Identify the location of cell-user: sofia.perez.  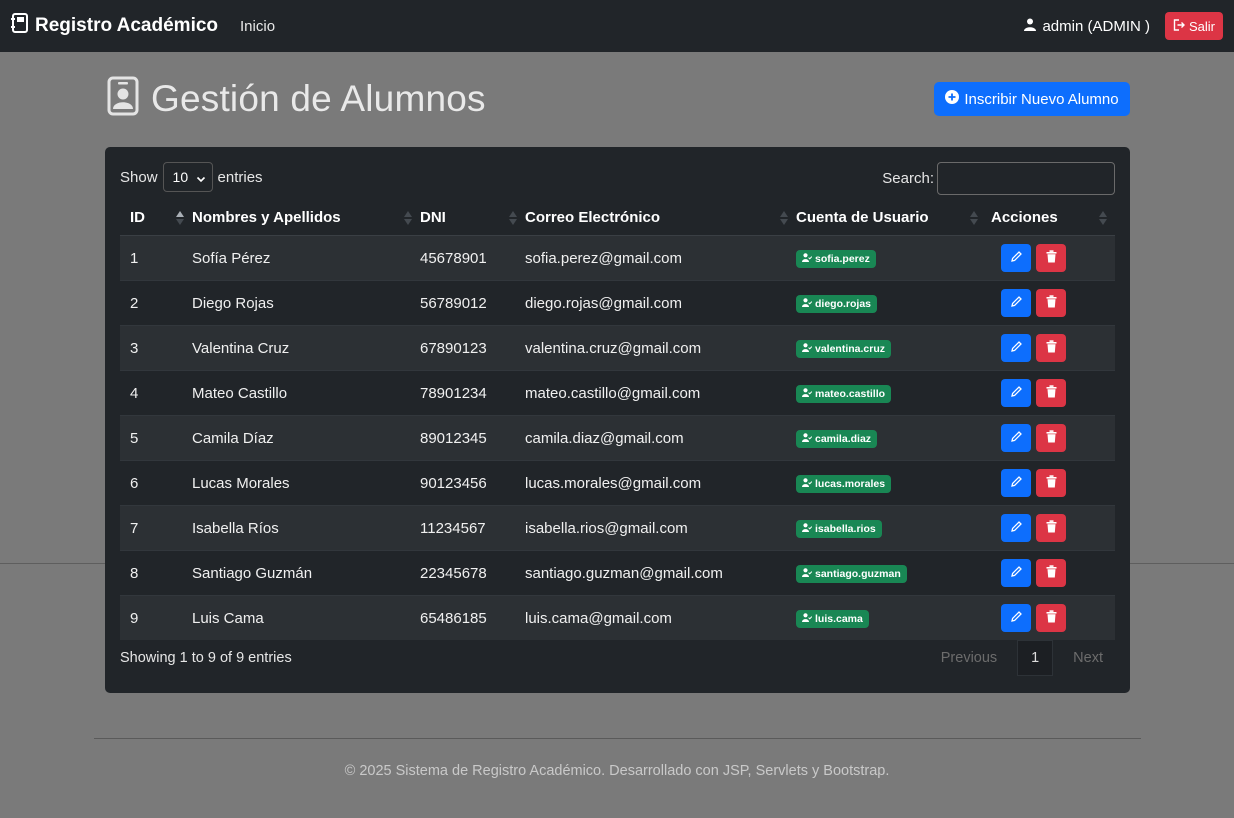
(891, 258).